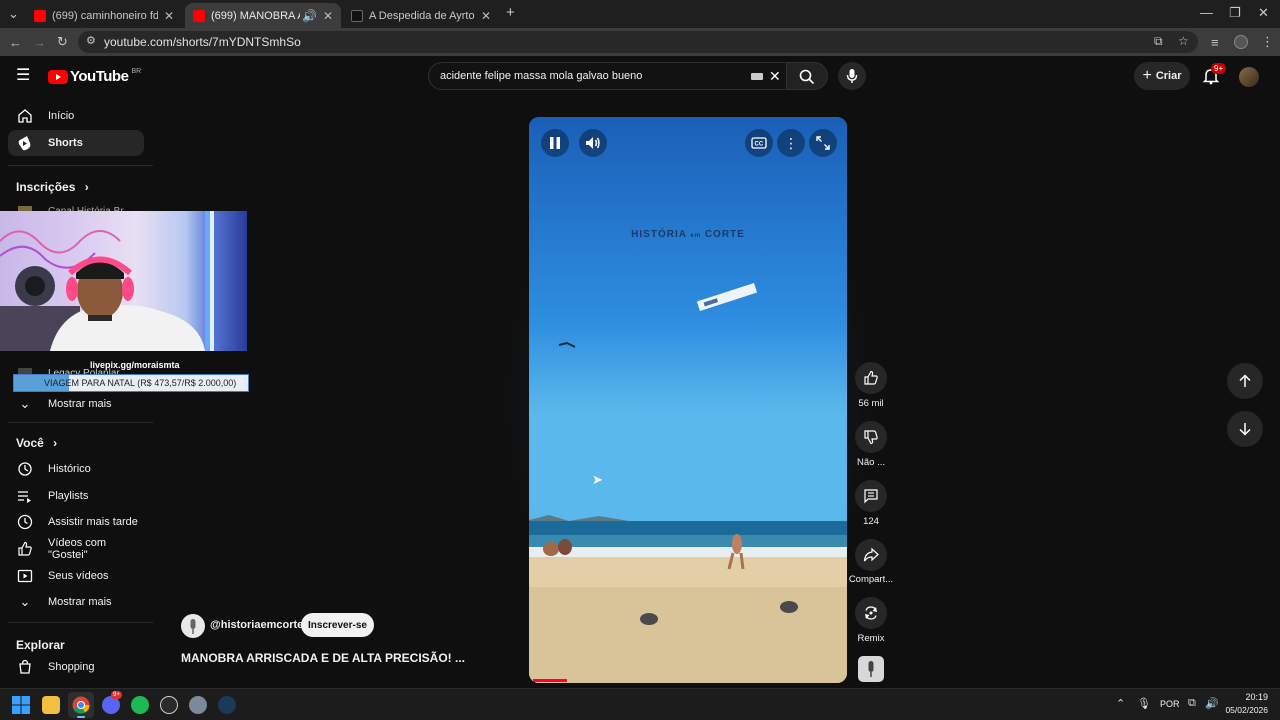  What do you see at coordinates (1158, 41) in the screenshot?
I see `install-app-icon: ⧉` at bounding box center [1158, 41].